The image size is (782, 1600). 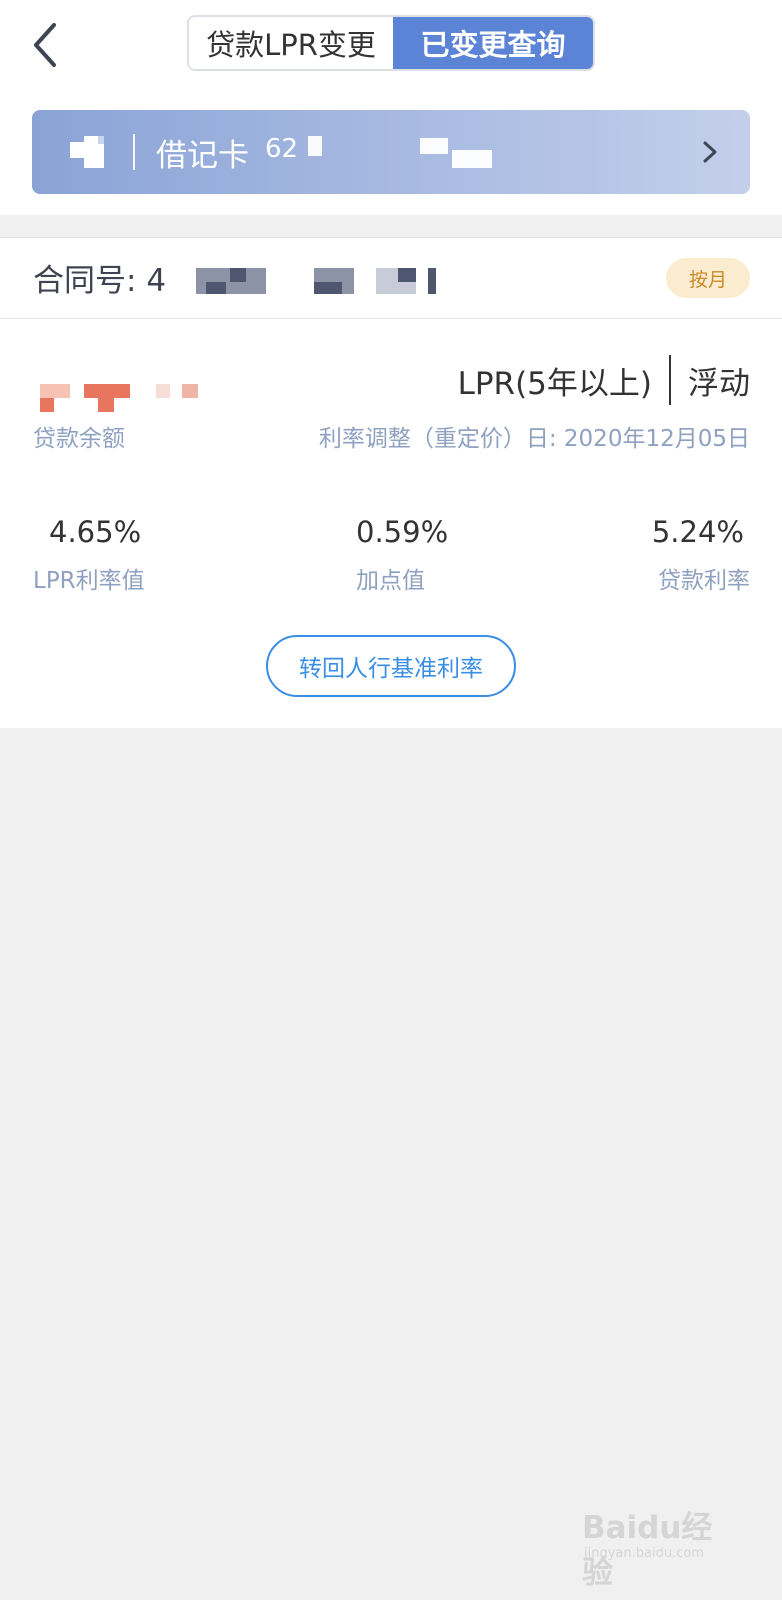 I want to click on tab-changed-query: 已变更查询, so click(x=493, y=43).